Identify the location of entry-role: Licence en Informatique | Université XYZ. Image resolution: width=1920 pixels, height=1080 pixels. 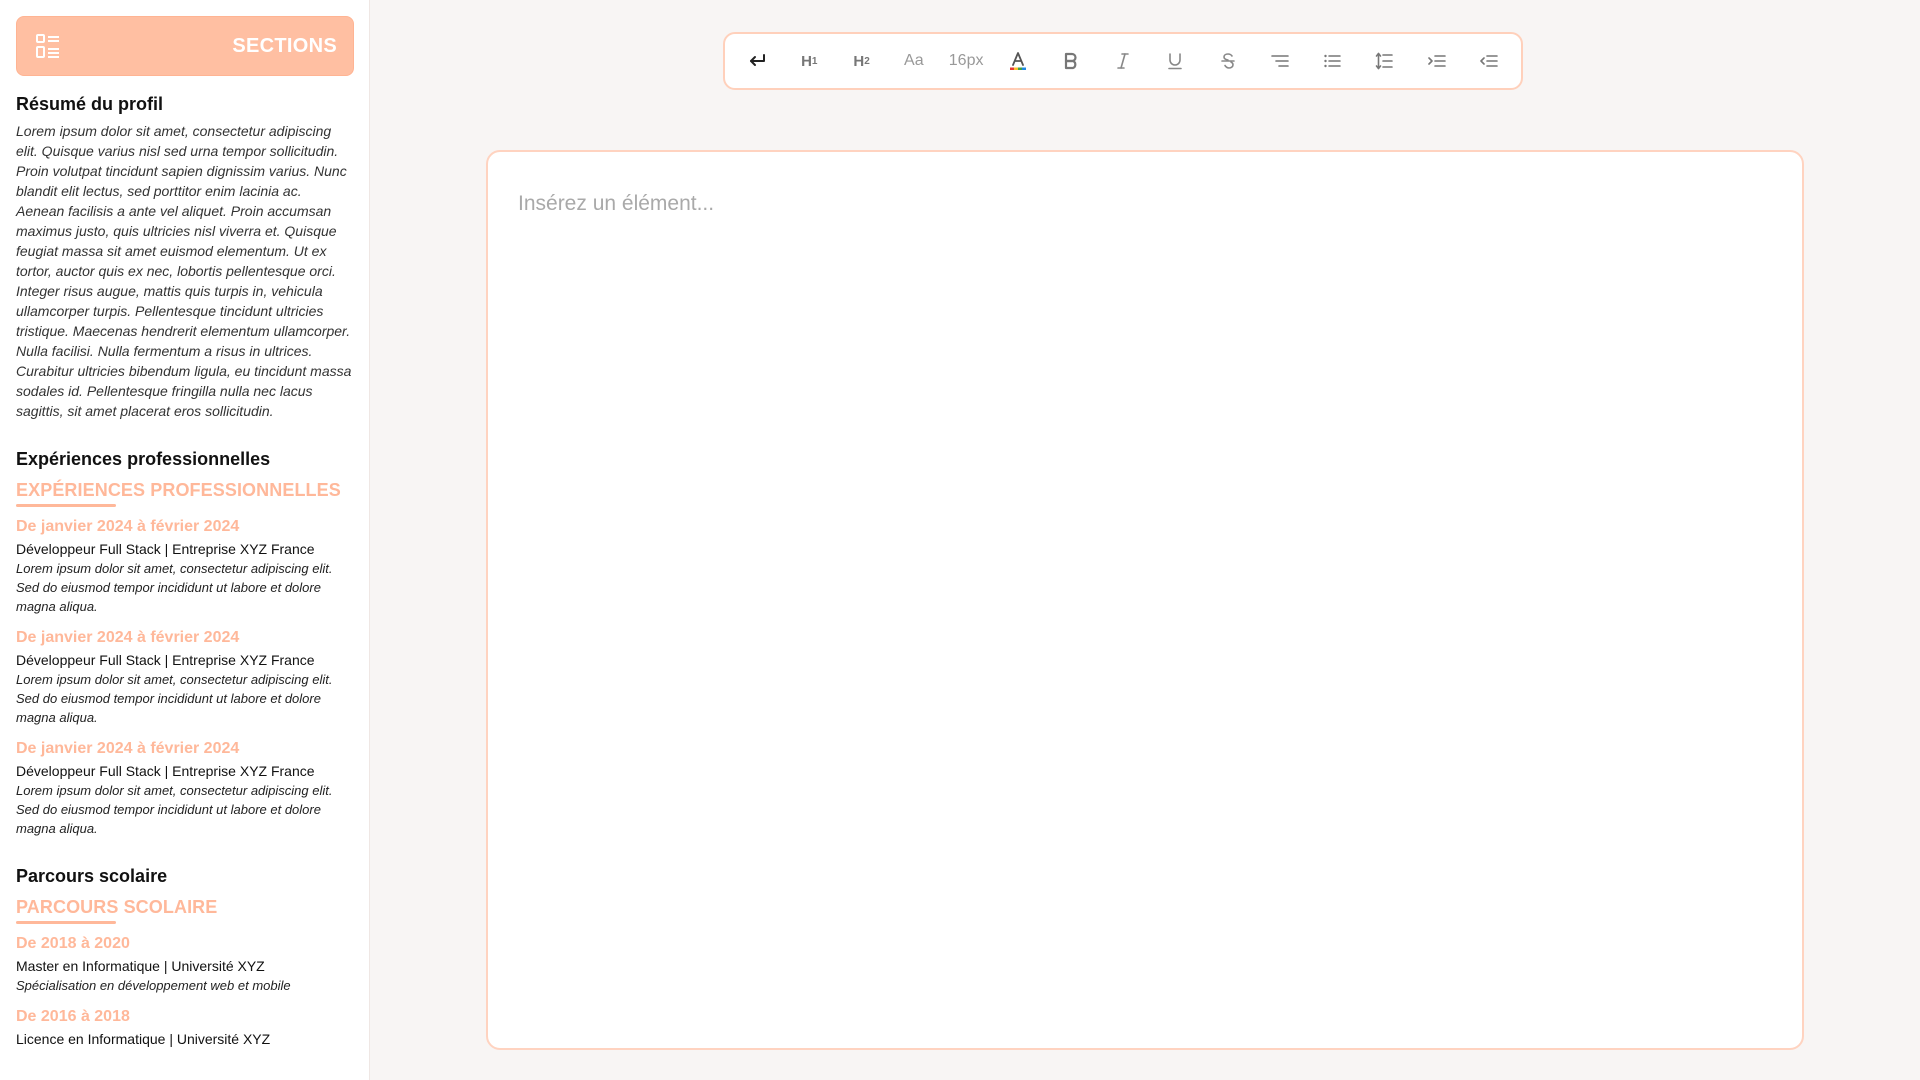
(143, 1039).